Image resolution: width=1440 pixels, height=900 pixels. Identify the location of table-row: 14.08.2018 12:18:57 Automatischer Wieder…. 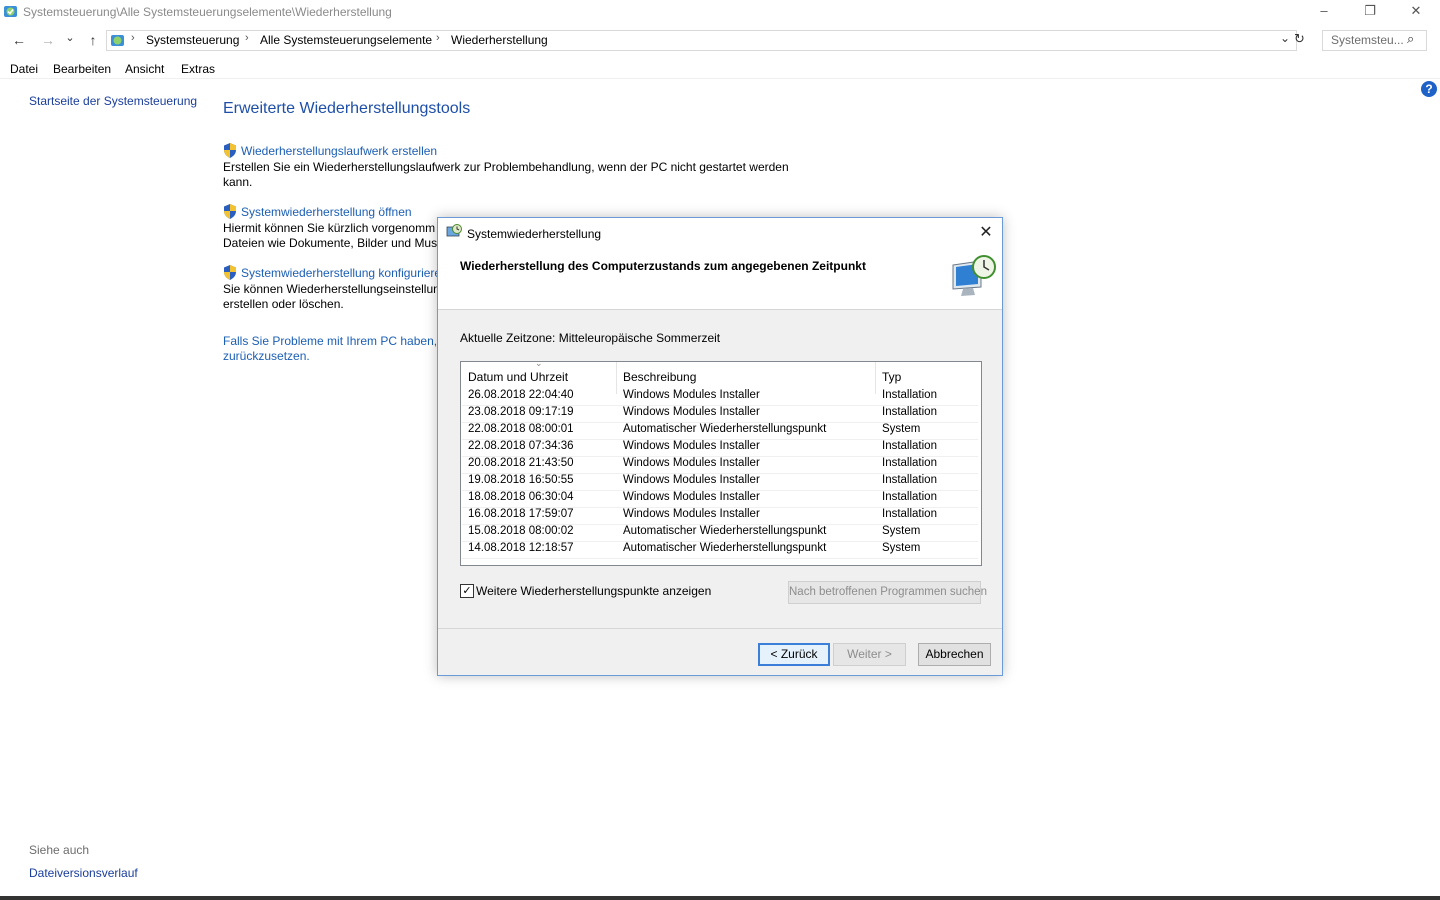
(720, 550).